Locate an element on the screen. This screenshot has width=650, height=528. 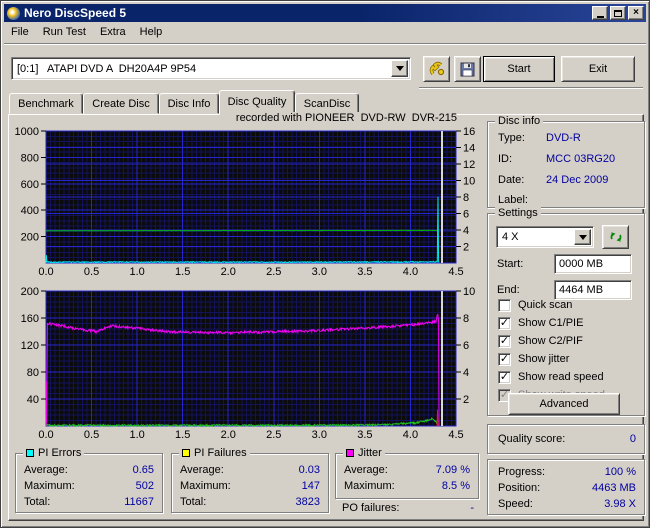
quality-score-panel: Quality score: 0 is located at coordinates (566, 439).